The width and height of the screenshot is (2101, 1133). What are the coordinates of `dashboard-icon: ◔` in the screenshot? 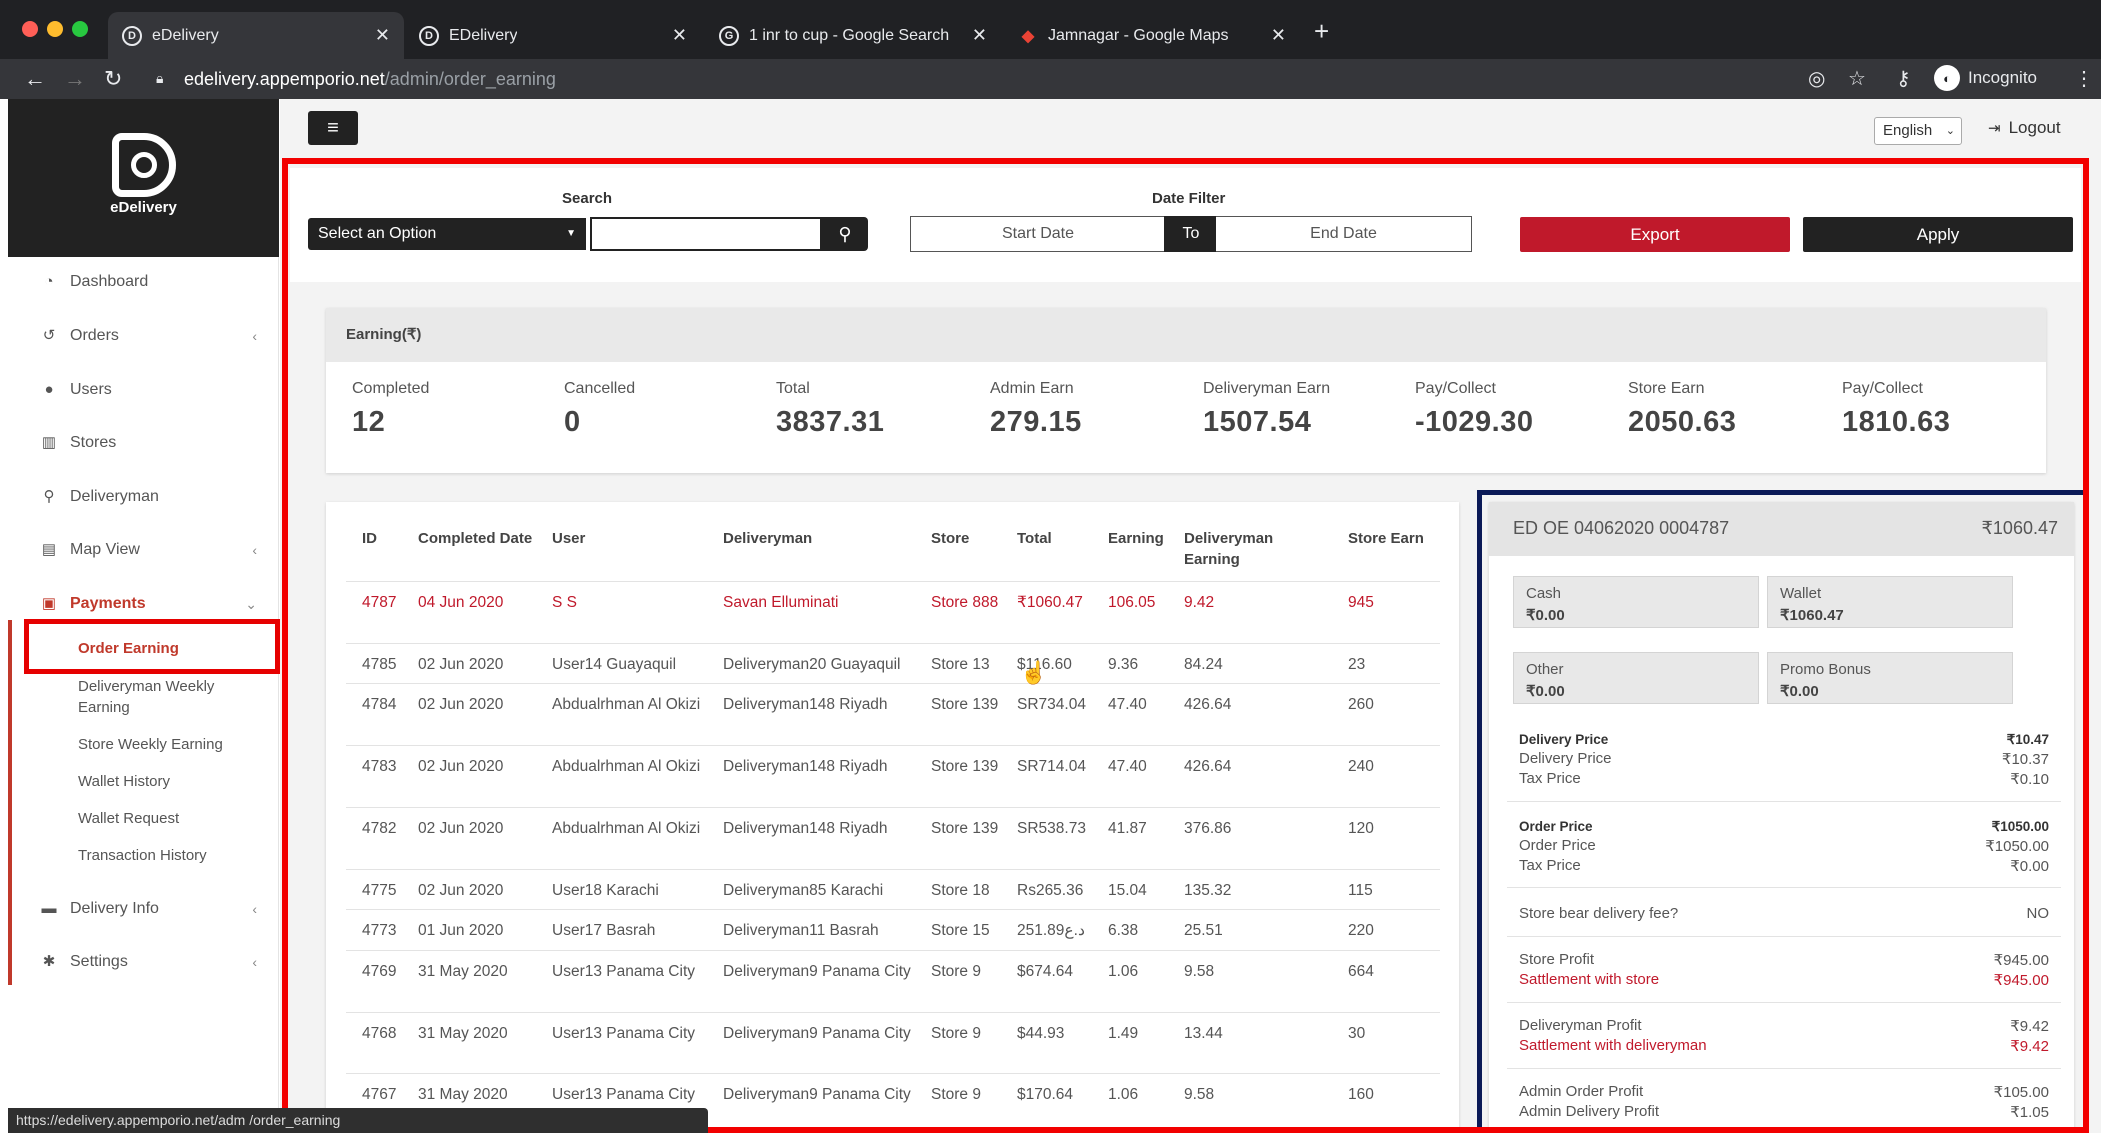 It's located at (49, 281).